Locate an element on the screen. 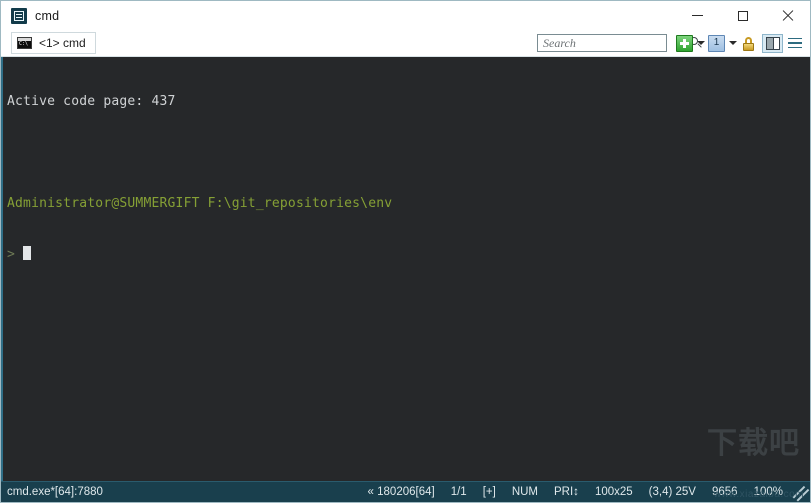  menu-button is located at coordinates (794, 43).